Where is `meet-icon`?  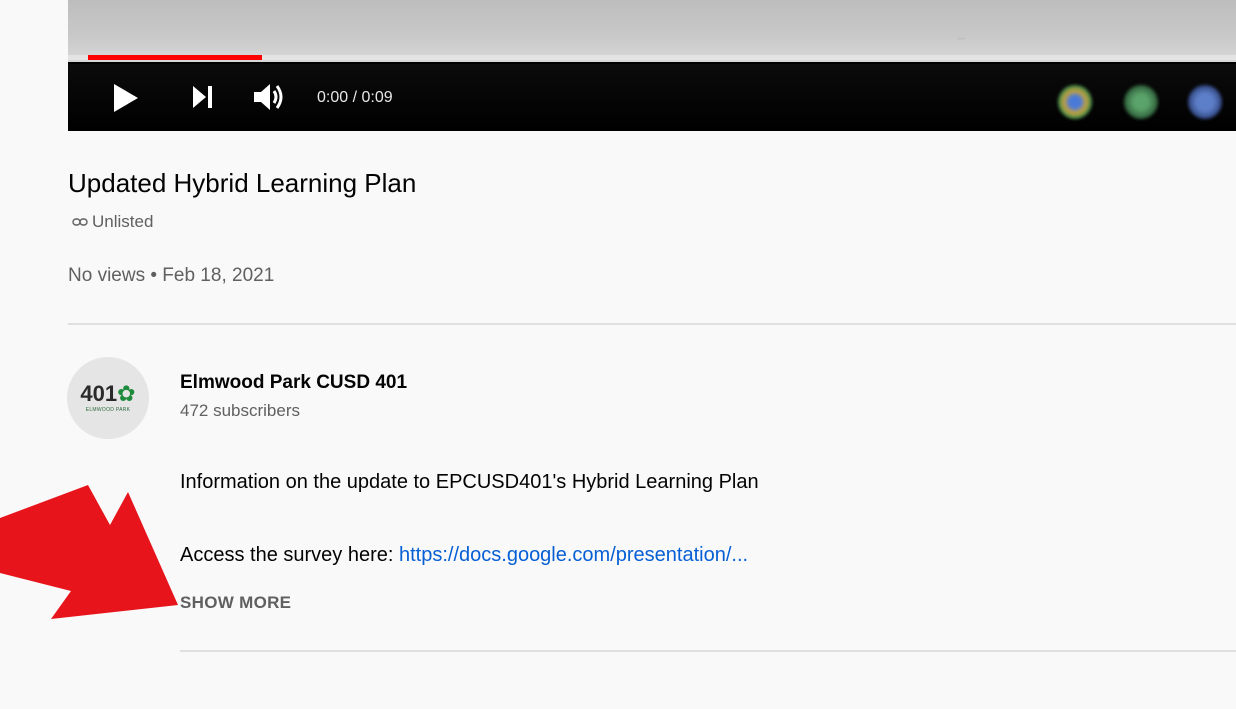 meet-icon is located at coordinates (1141, 102).